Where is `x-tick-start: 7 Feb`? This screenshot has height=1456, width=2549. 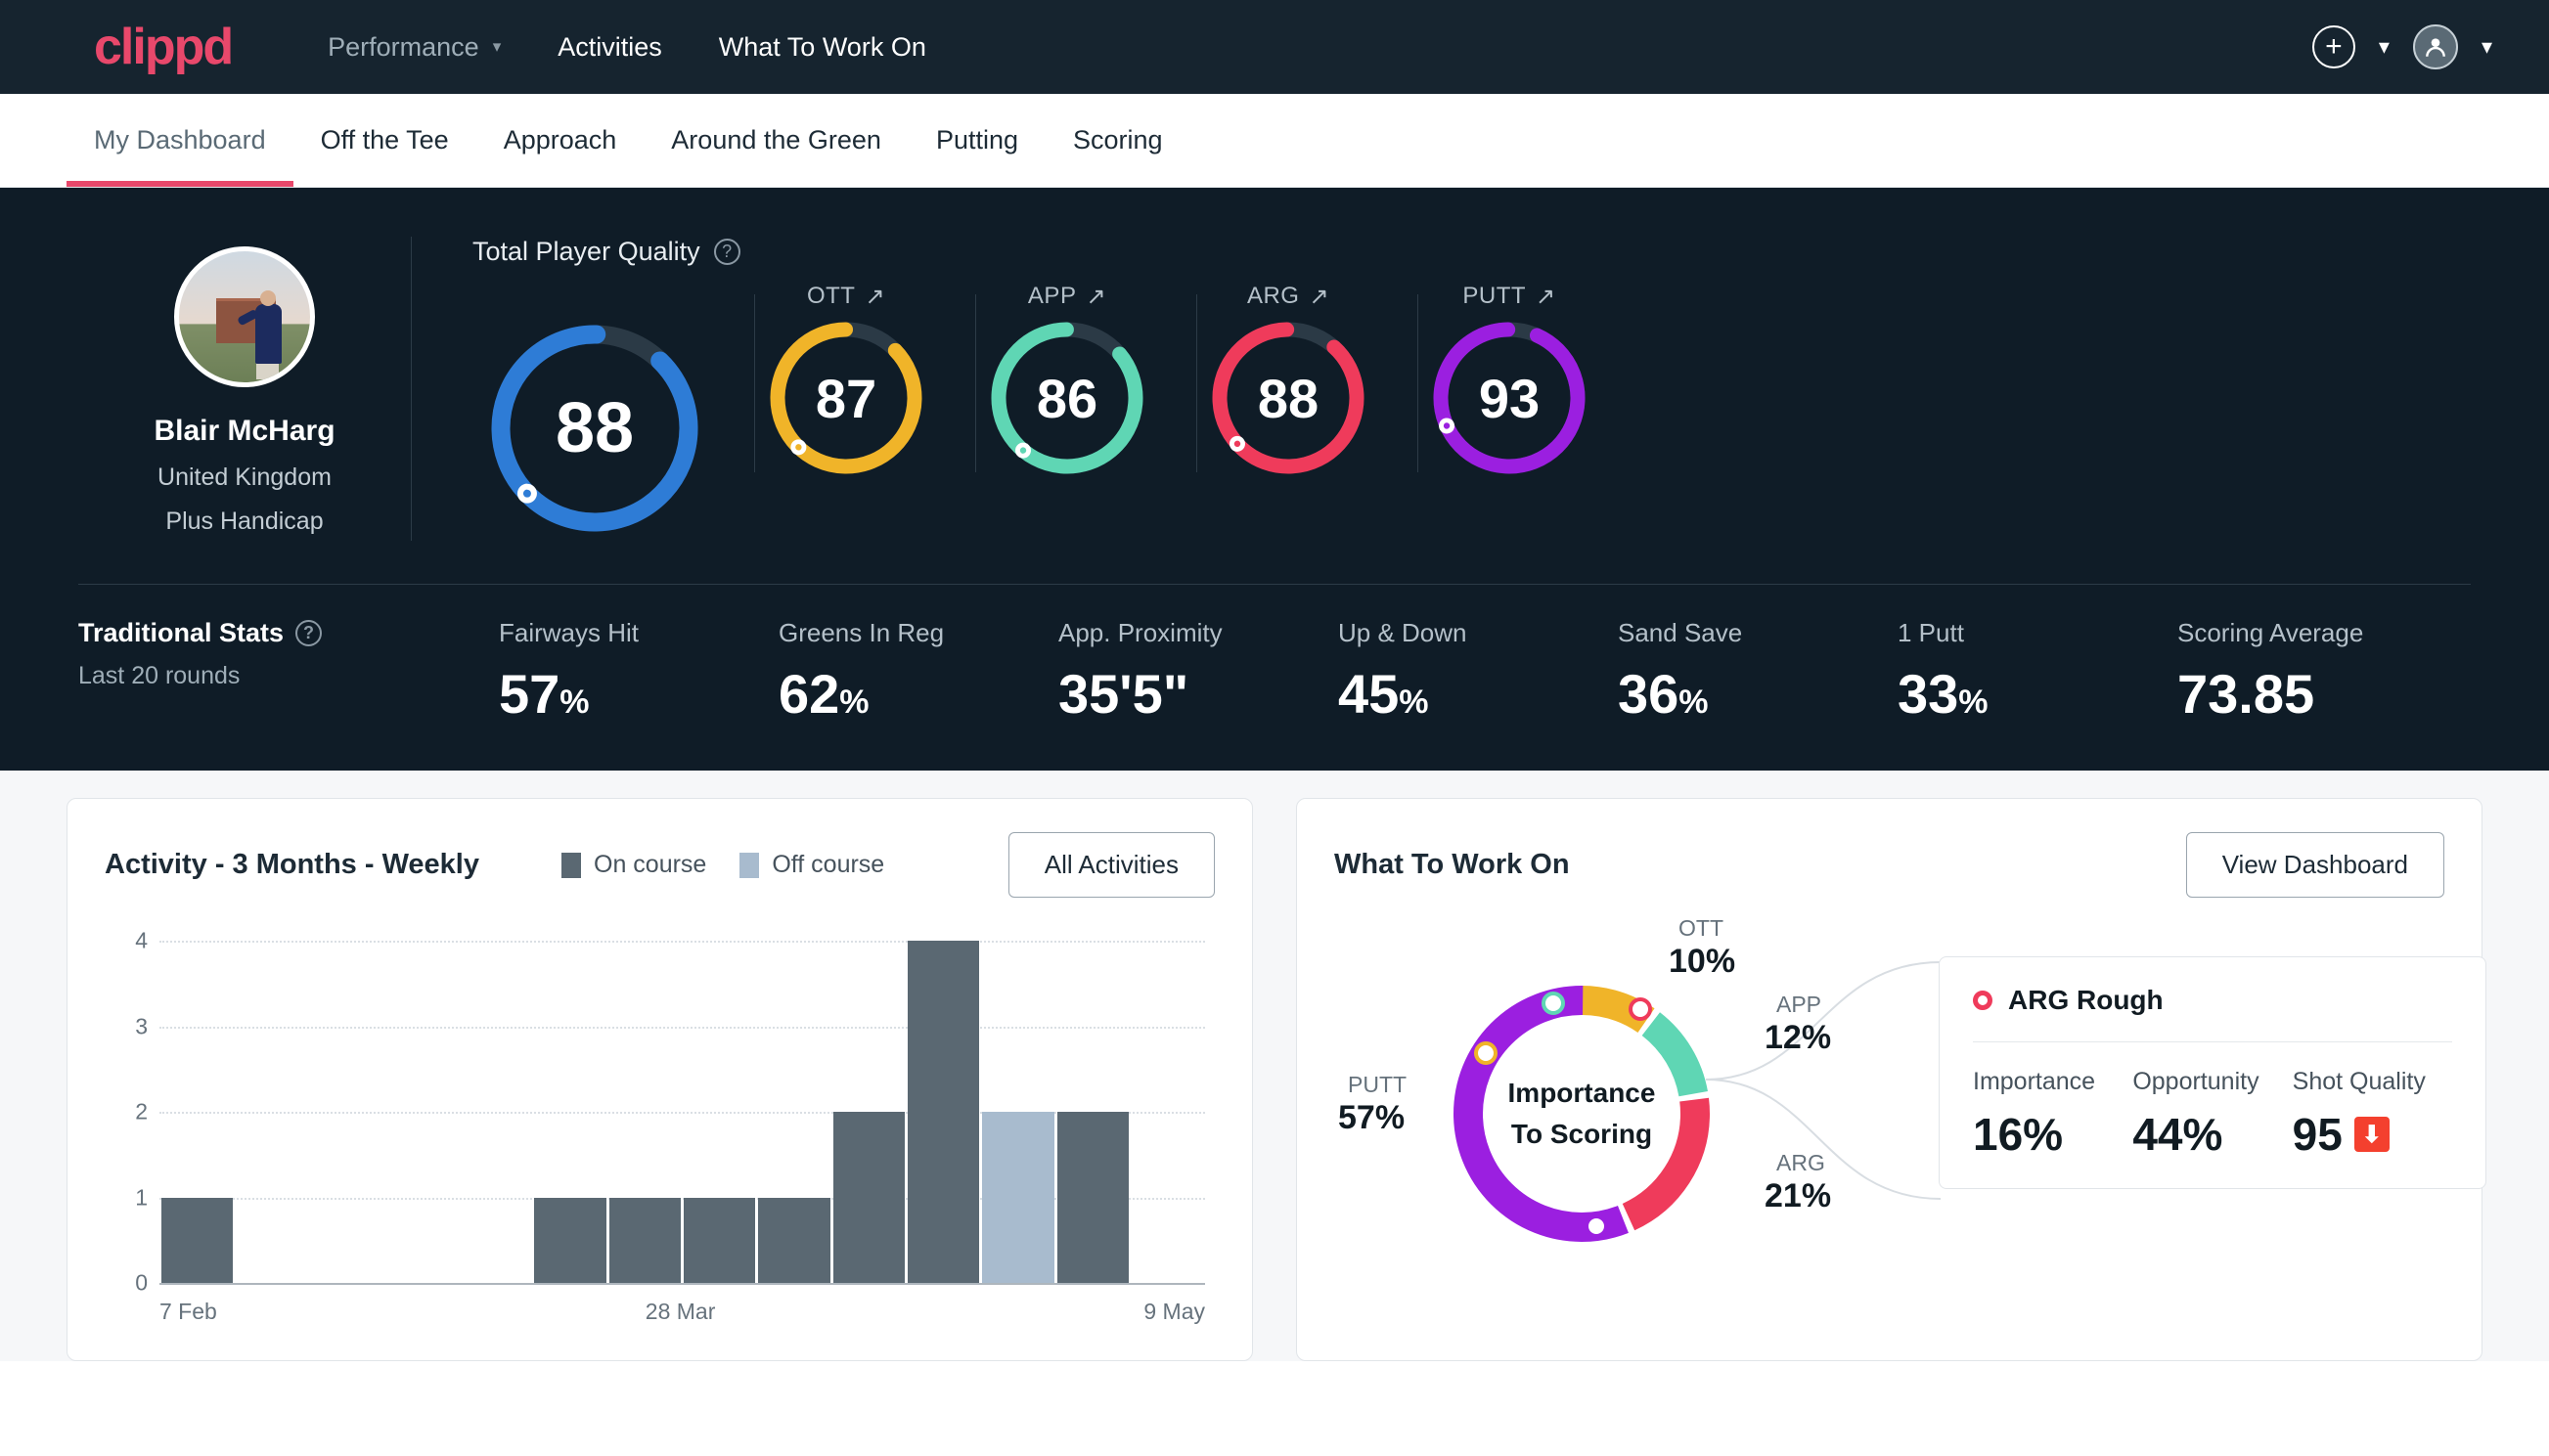 x-tick-start: 7 Feb is located at coordinates (188, 1311).